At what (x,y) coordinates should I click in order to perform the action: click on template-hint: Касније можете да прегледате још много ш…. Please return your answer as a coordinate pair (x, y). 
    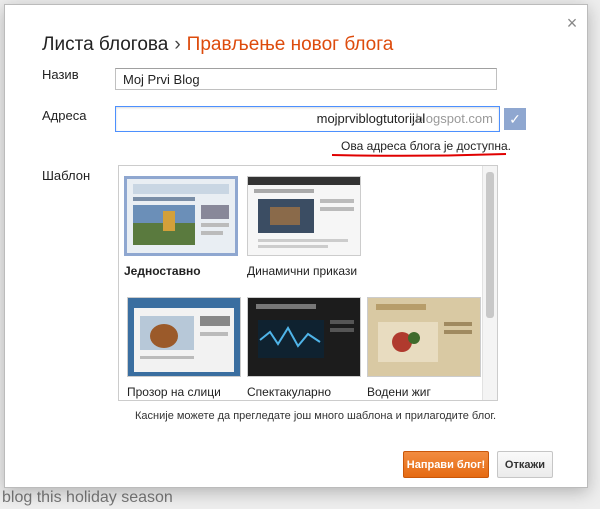
    Looking at the image, I should click on (316, 416).